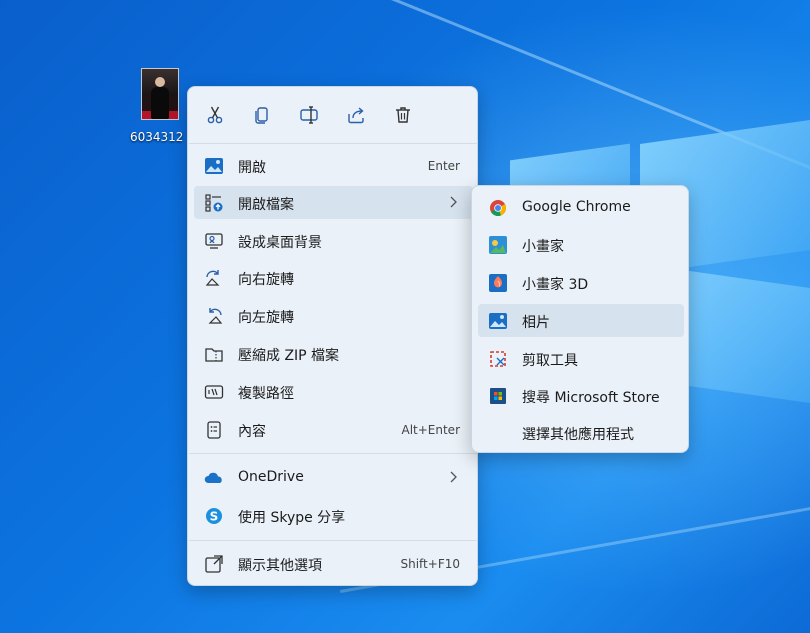 This screenshot has width=810, height=633. I want to click on zip-folder-icon, so click(214, 355).